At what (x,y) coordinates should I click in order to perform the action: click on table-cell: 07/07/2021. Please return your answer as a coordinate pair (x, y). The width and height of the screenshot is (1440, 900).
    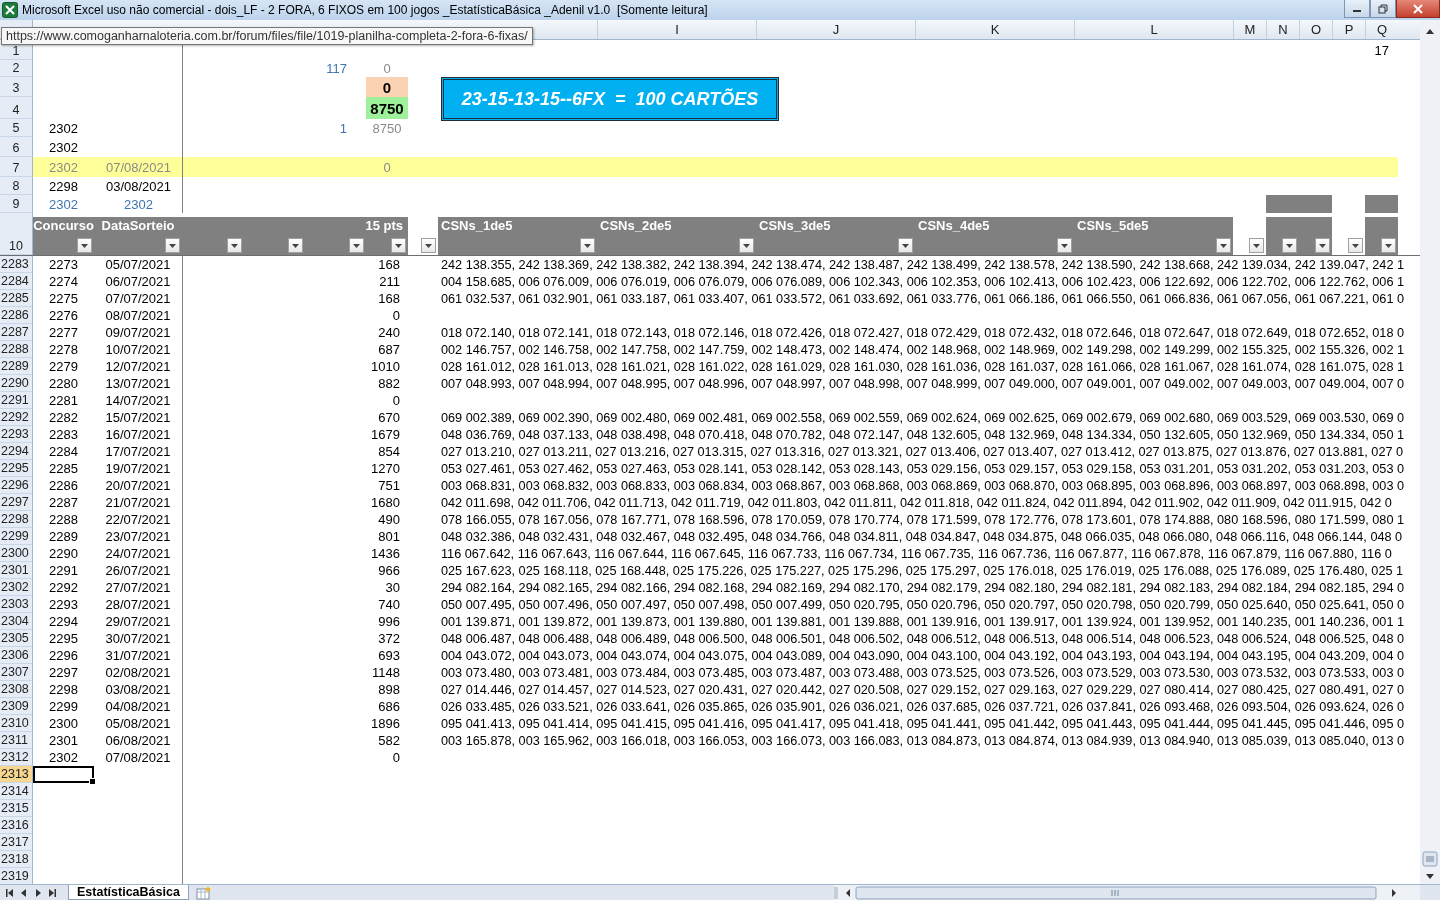
    Looking at the image, I should click on (138, 298).